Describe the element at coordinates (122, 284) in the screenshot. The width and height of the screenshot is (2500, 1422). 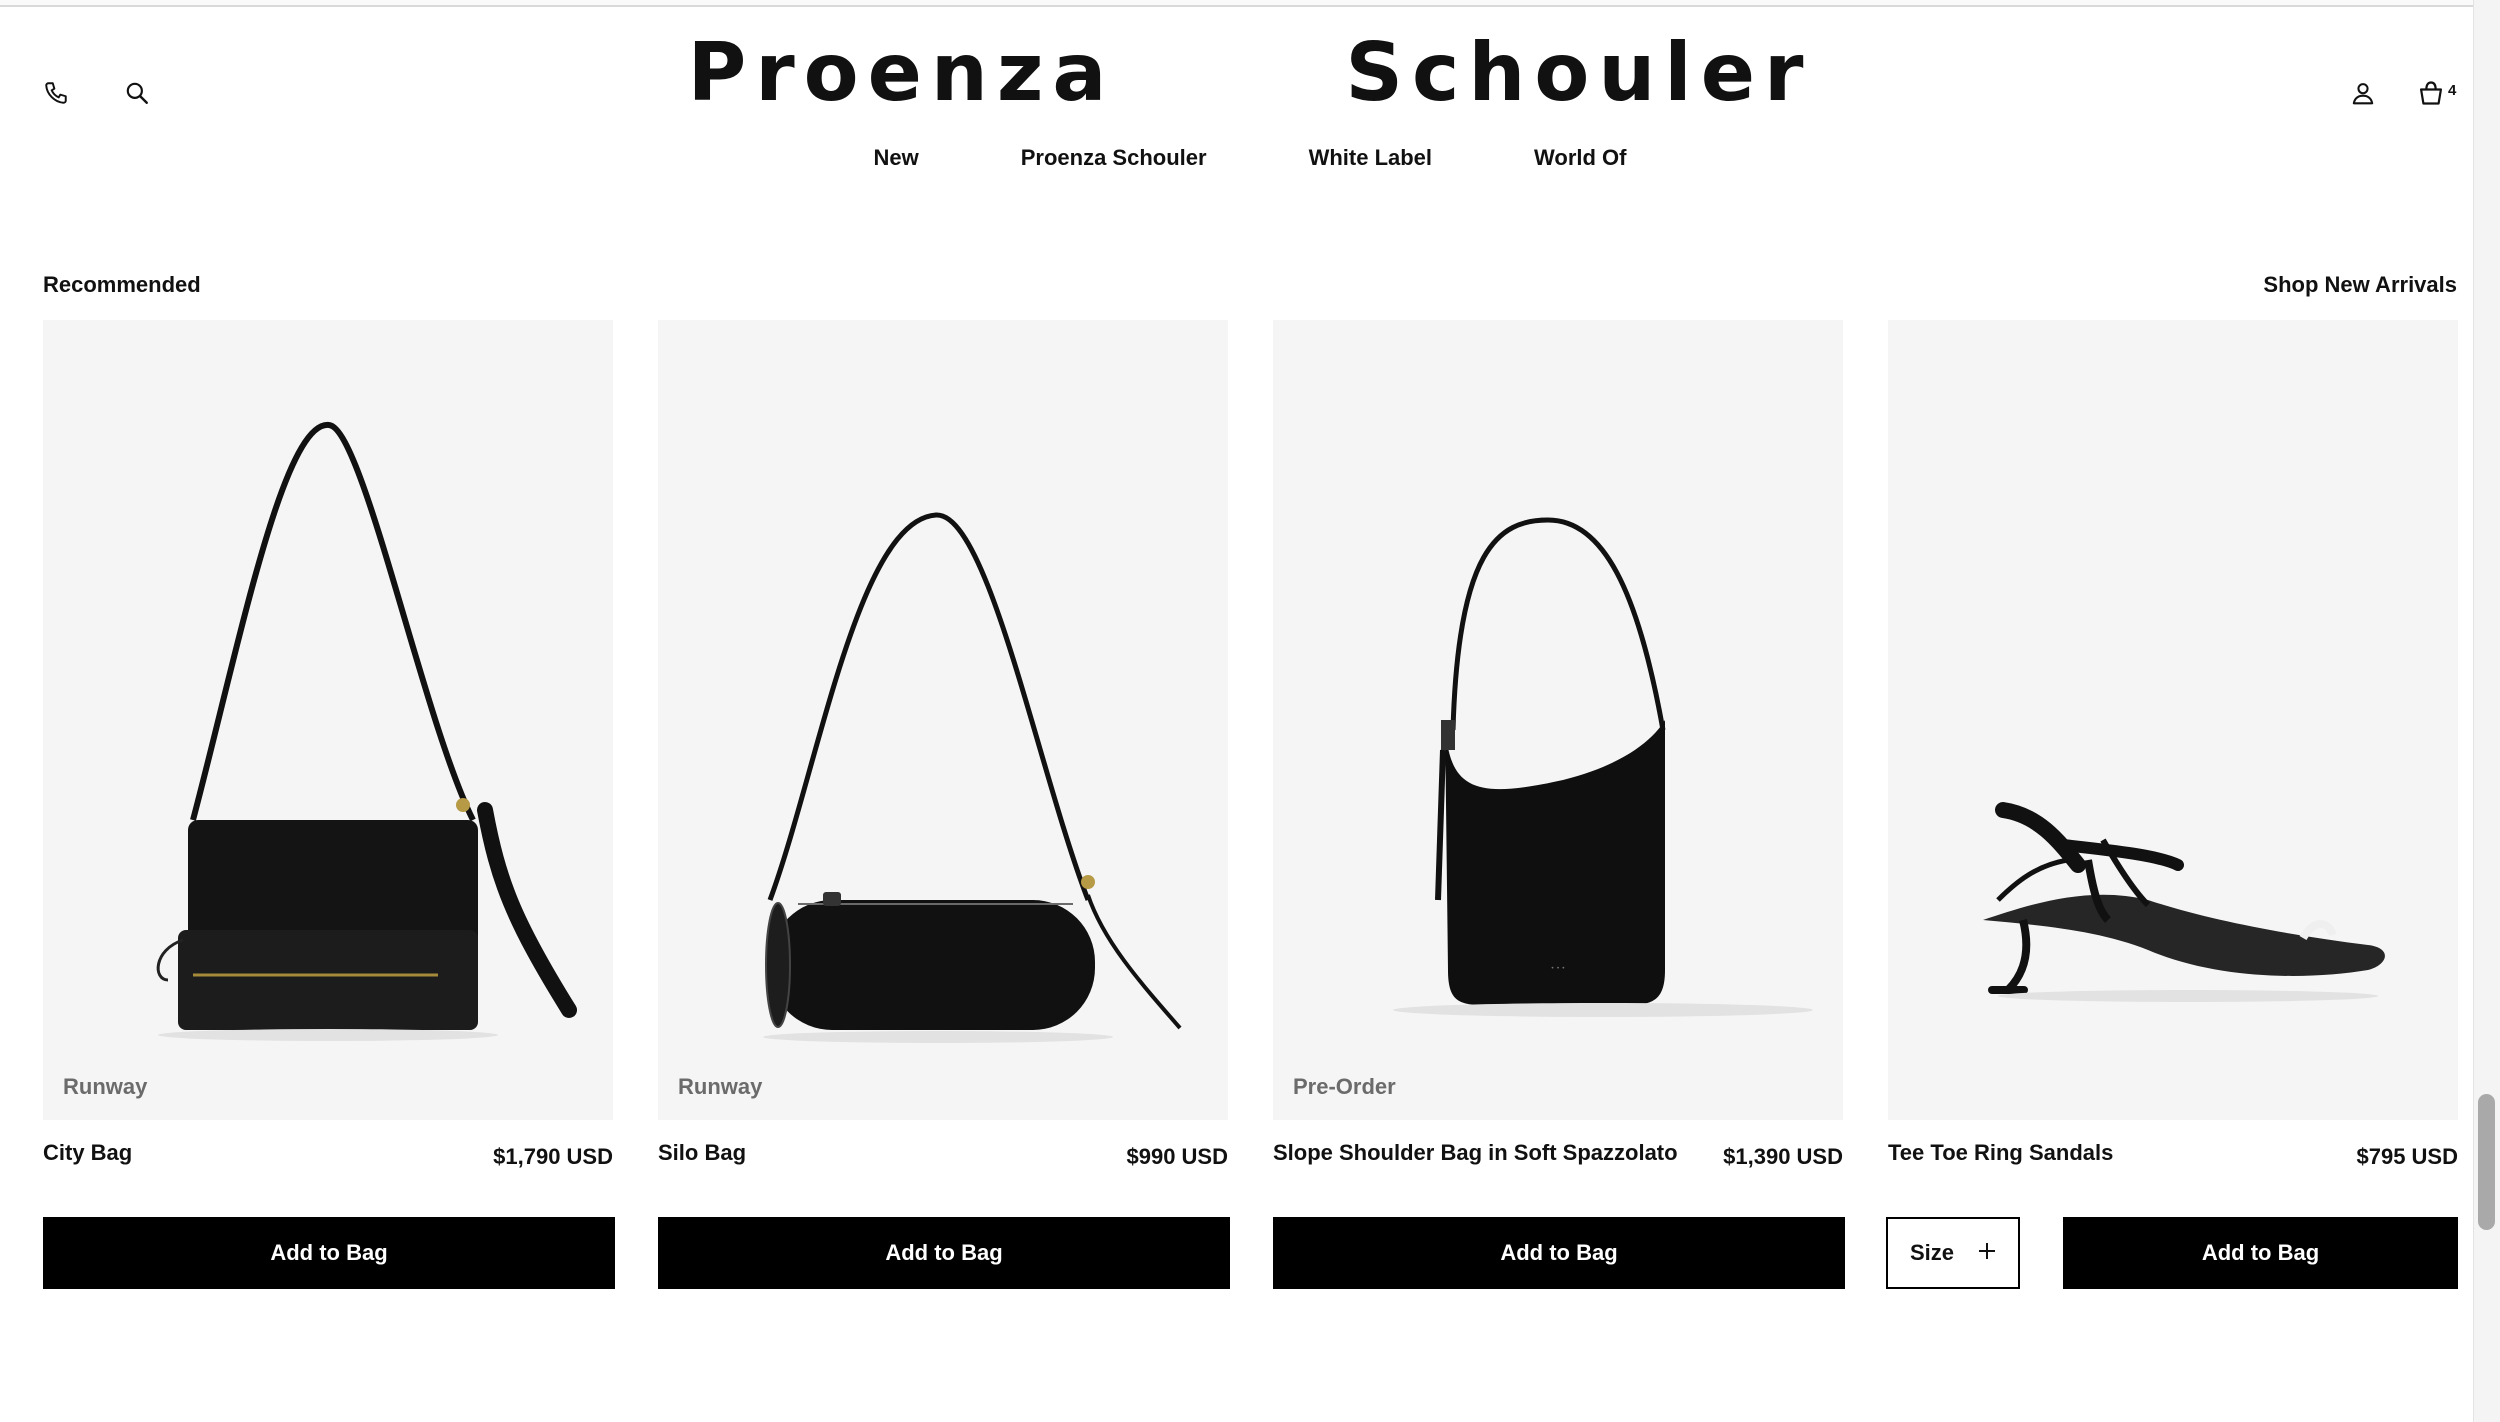
I see `section-title: Recommended` at that location.